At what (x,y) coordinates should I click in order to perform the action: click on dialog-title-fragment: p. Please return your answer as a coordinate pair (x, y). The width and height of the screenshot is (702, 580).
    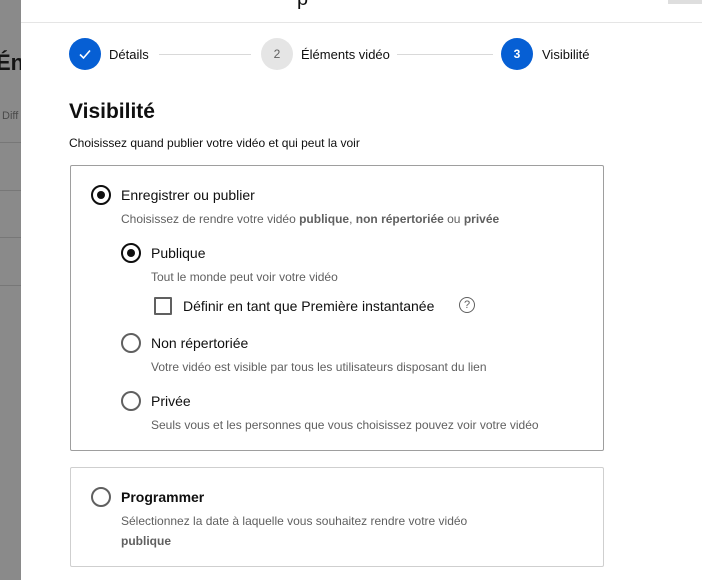
    Looking at the image, I should click on (302, 5).